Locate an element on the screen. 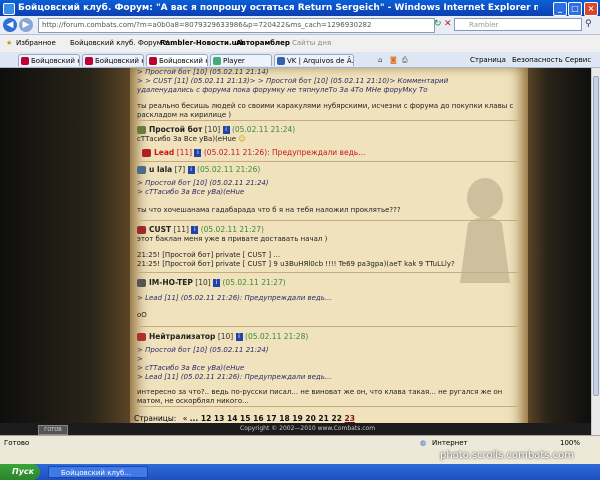  vertical-scrollbar is located at coordinates (595, 251).